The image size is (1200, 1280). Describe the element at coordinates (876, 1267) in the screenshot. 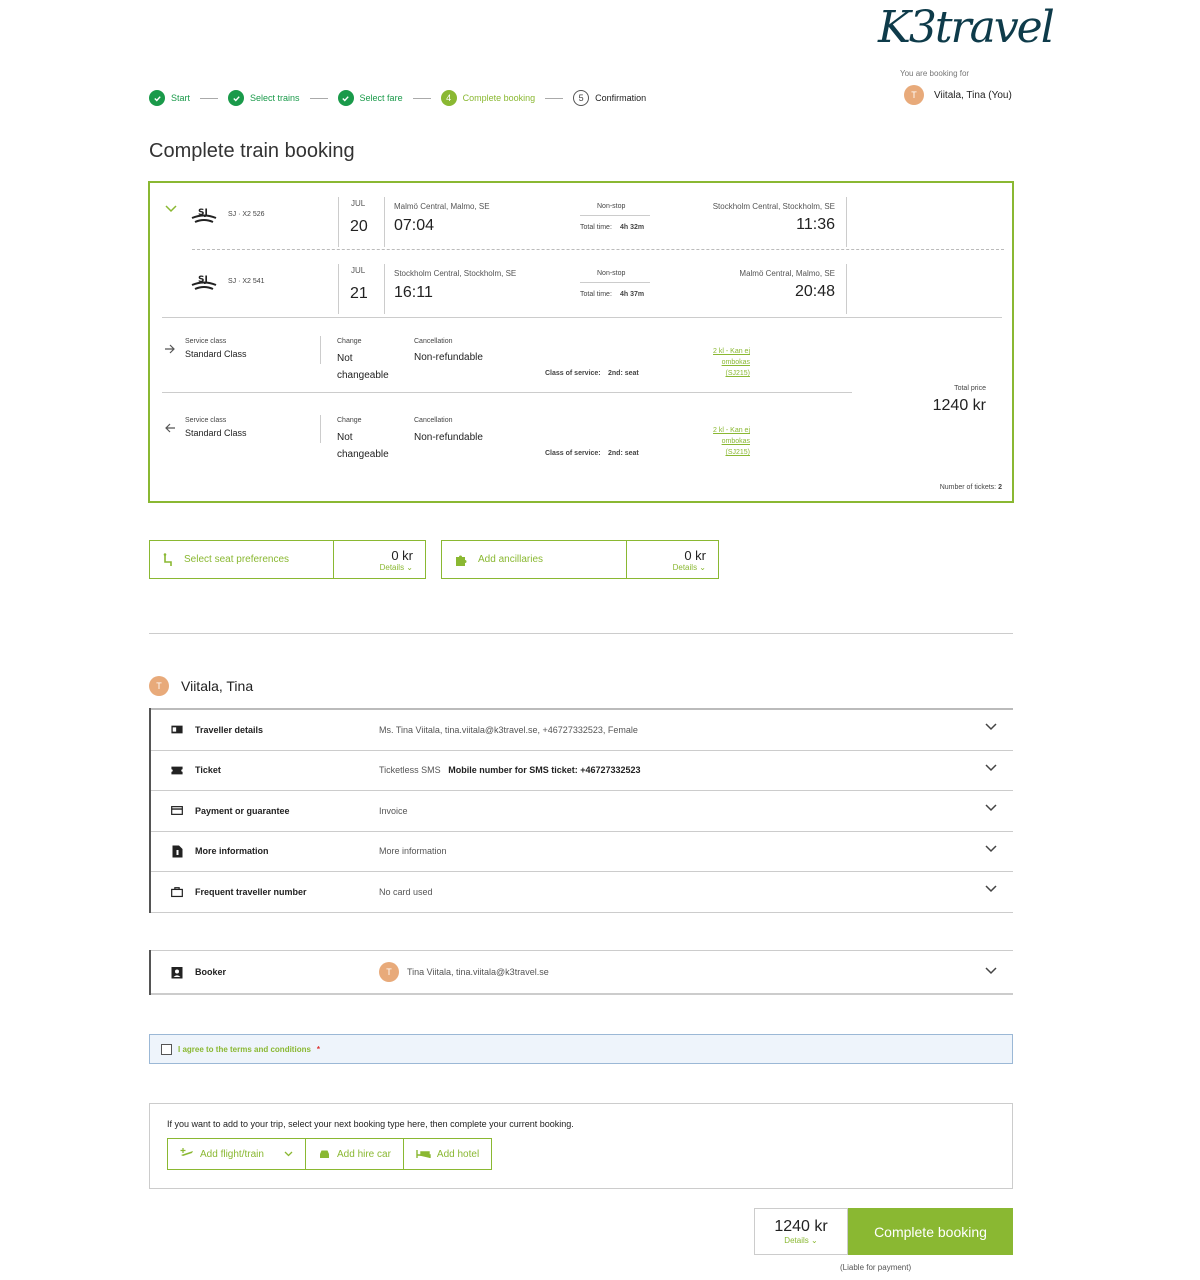

I see `liable-note: (Liable for payment)` at that location.